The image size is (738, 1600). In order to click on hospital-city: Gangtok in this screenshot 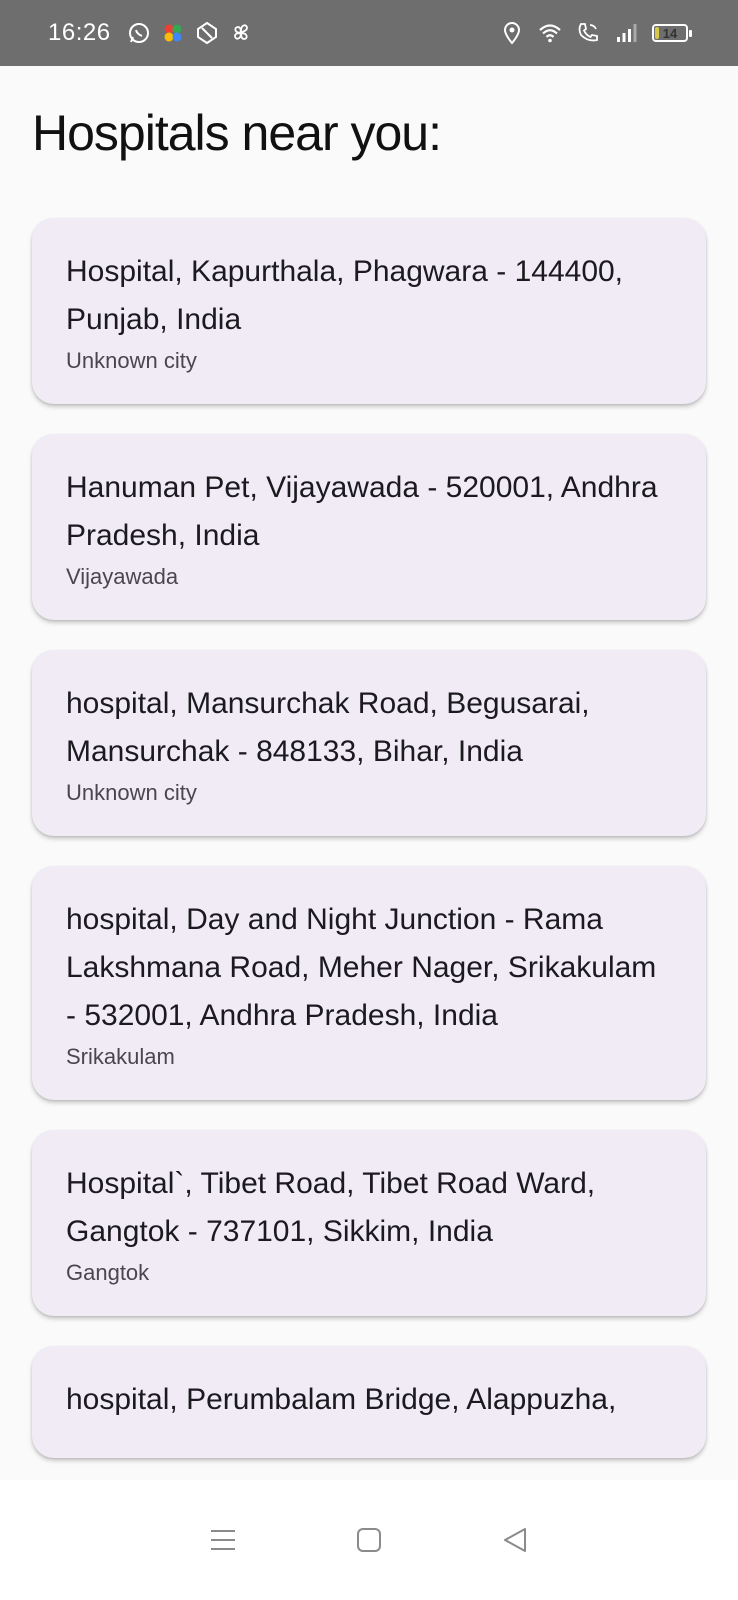, I will do `click(108, 1272)`.